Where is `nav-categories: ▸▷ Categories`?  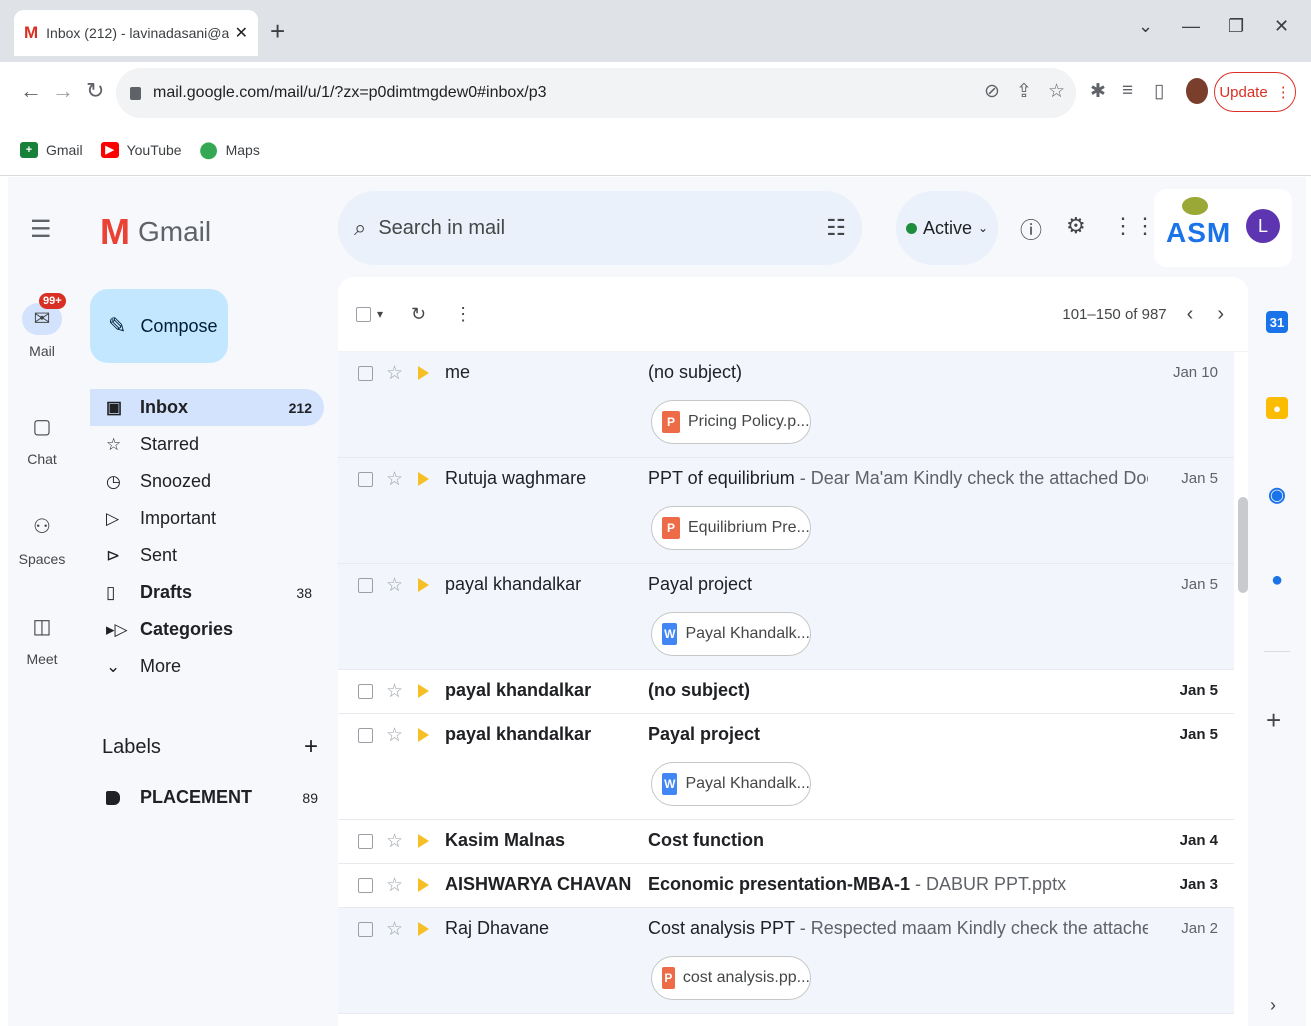 nav-categories: ▸▷ Categories is located at coordinates (207, 629).